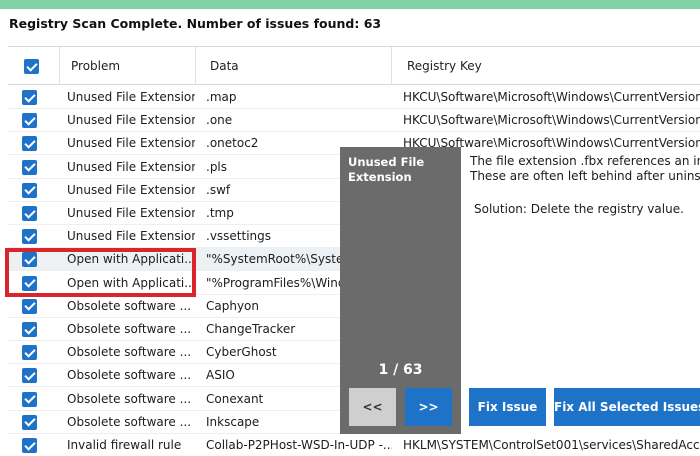 This screenshot has height=456, width=700. Describe the element at coordinates (294, 66) in the screenshot. I see `column-header-data: Data` at that location.